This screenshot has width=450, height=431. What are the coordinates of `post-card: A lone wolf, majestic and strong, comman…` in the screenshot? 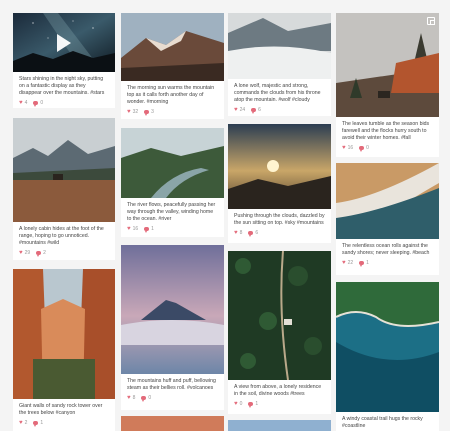 It's located at (279, 64).